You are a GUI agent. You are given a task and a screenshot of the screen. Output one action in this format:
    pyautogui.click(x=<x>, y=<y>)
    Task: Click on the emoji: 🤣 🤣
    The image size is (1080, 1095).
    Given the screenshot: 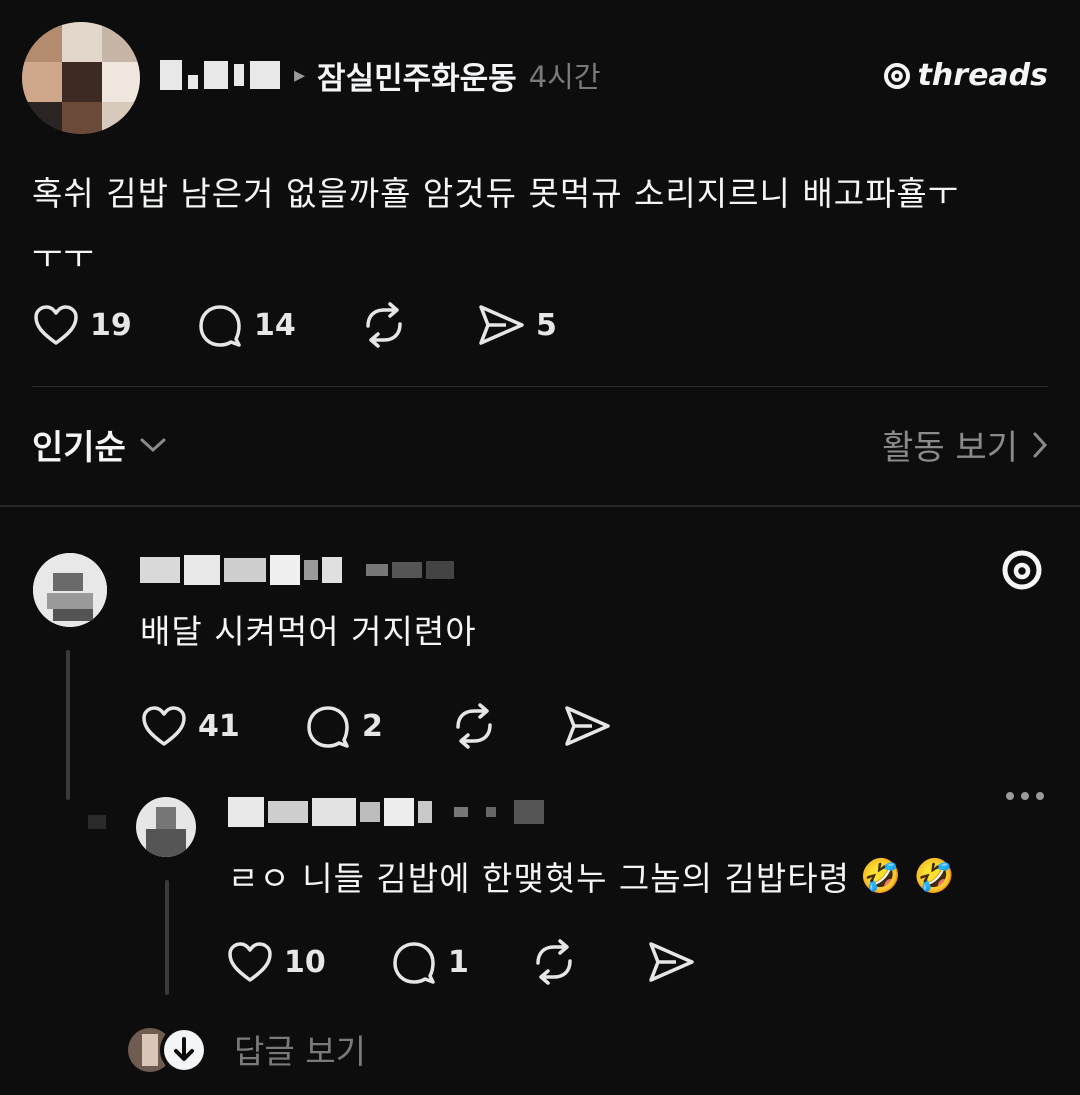 What is the action you would take?
    pyautogui.click(x=907, y=875)
    